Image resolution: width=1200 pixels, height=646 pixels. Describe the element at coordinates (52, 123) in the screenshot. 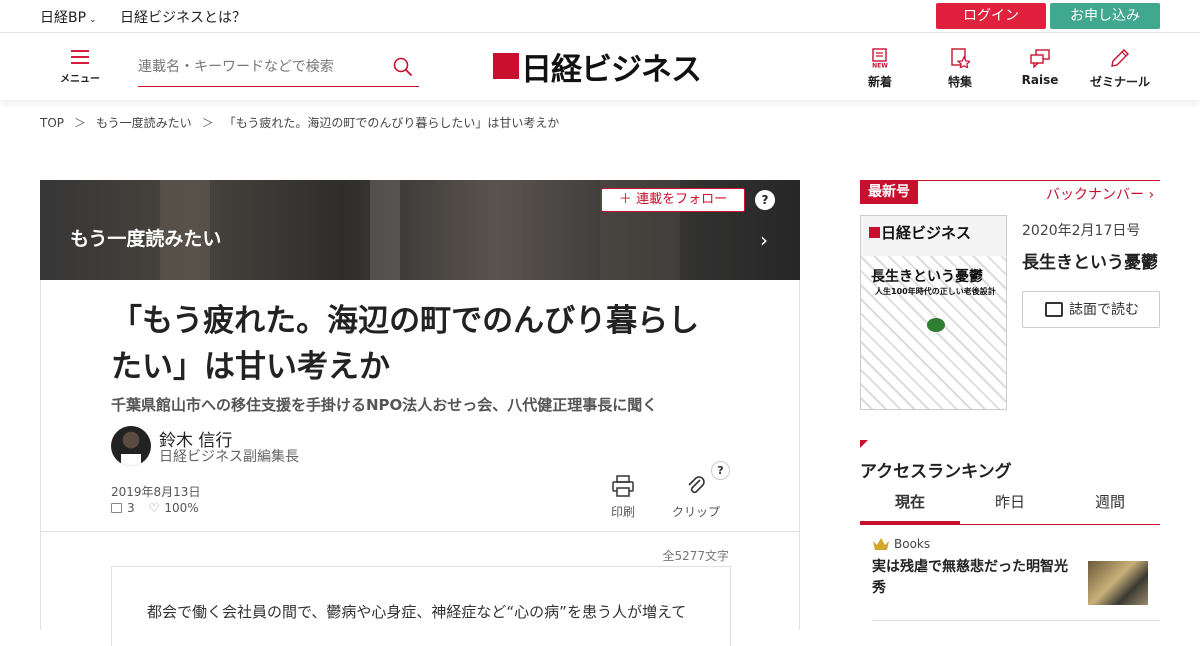

I see `breadcrumb-top: TOP` at that location.